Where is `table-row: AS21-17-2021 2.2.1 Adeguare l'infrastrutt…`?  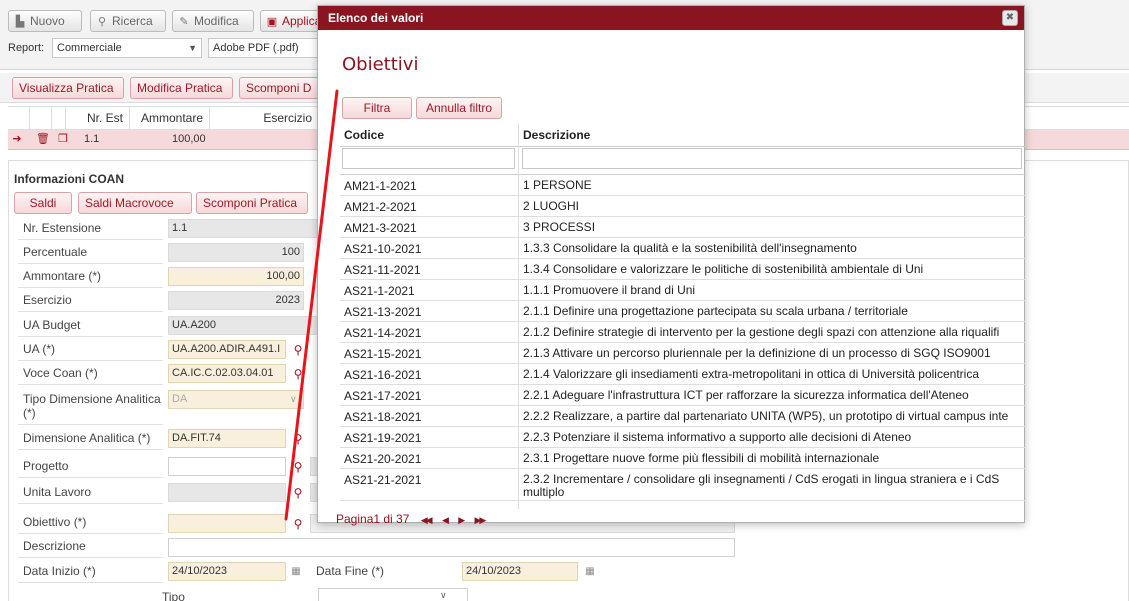 table-row: AS21-17-2021 2.2.1 Adeguare l'infrastrutt… is located at coordinates (683, 395).